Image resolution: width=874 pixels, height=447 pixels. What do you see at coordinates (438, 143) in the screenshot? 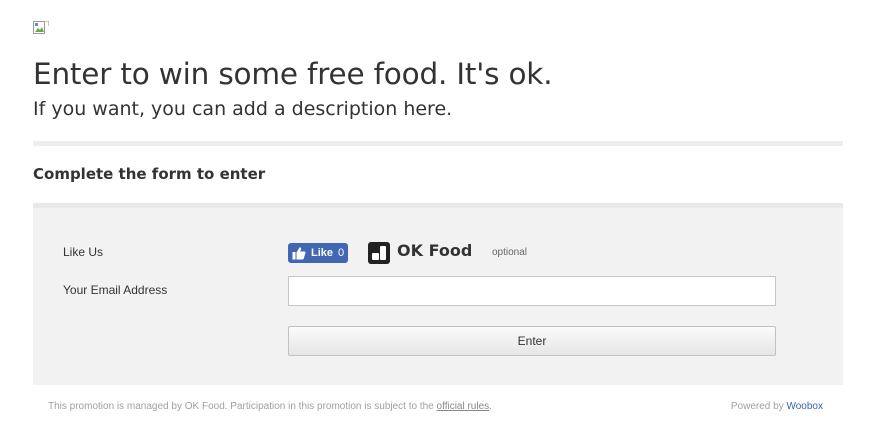
I see `divider` at bounding box center [438, 143].